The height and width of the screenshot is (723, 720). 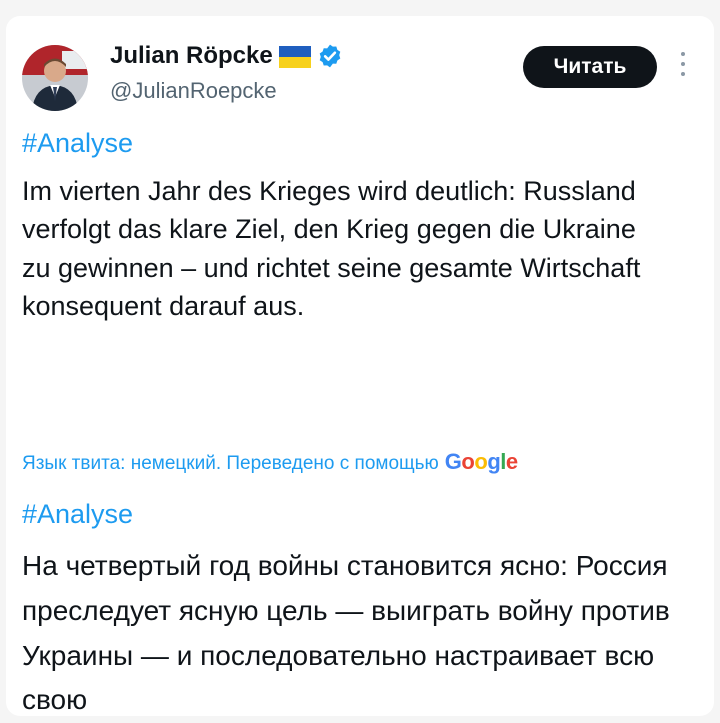 What do you see at coordinates (294, 57) in the screenshot?
I see `ukraine-flag-icon` at bounding box center [294, 57].